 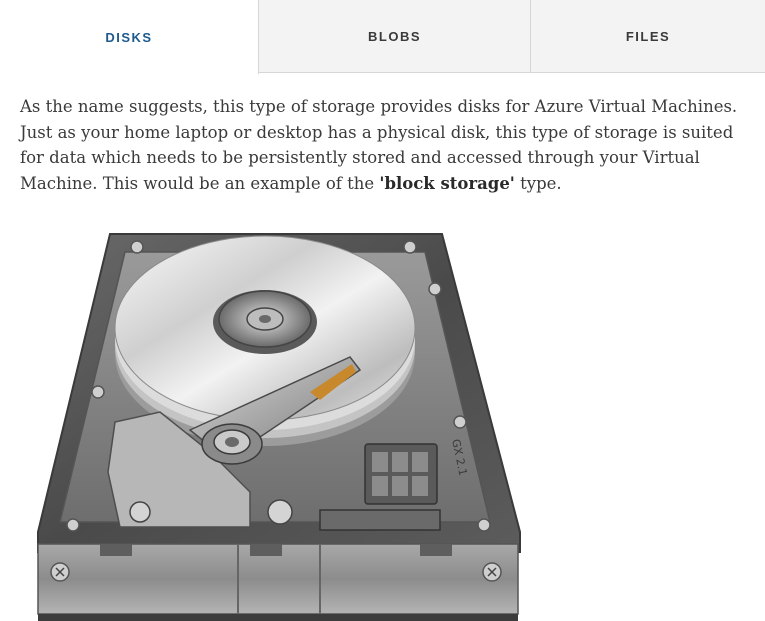 What do you see at coordinates (129, 37) in the screenshot?
I see `tab-disks: DISKS` at bounding box center [129, 37].